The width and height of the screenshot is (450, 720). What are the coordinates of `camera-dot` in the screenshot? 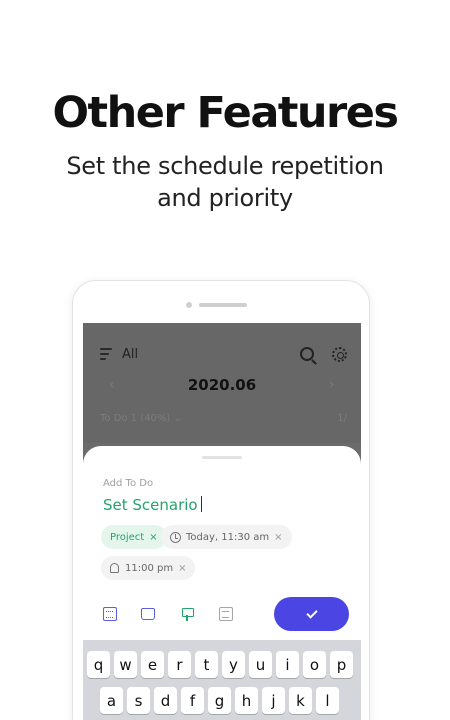 It's located at (189, 305).